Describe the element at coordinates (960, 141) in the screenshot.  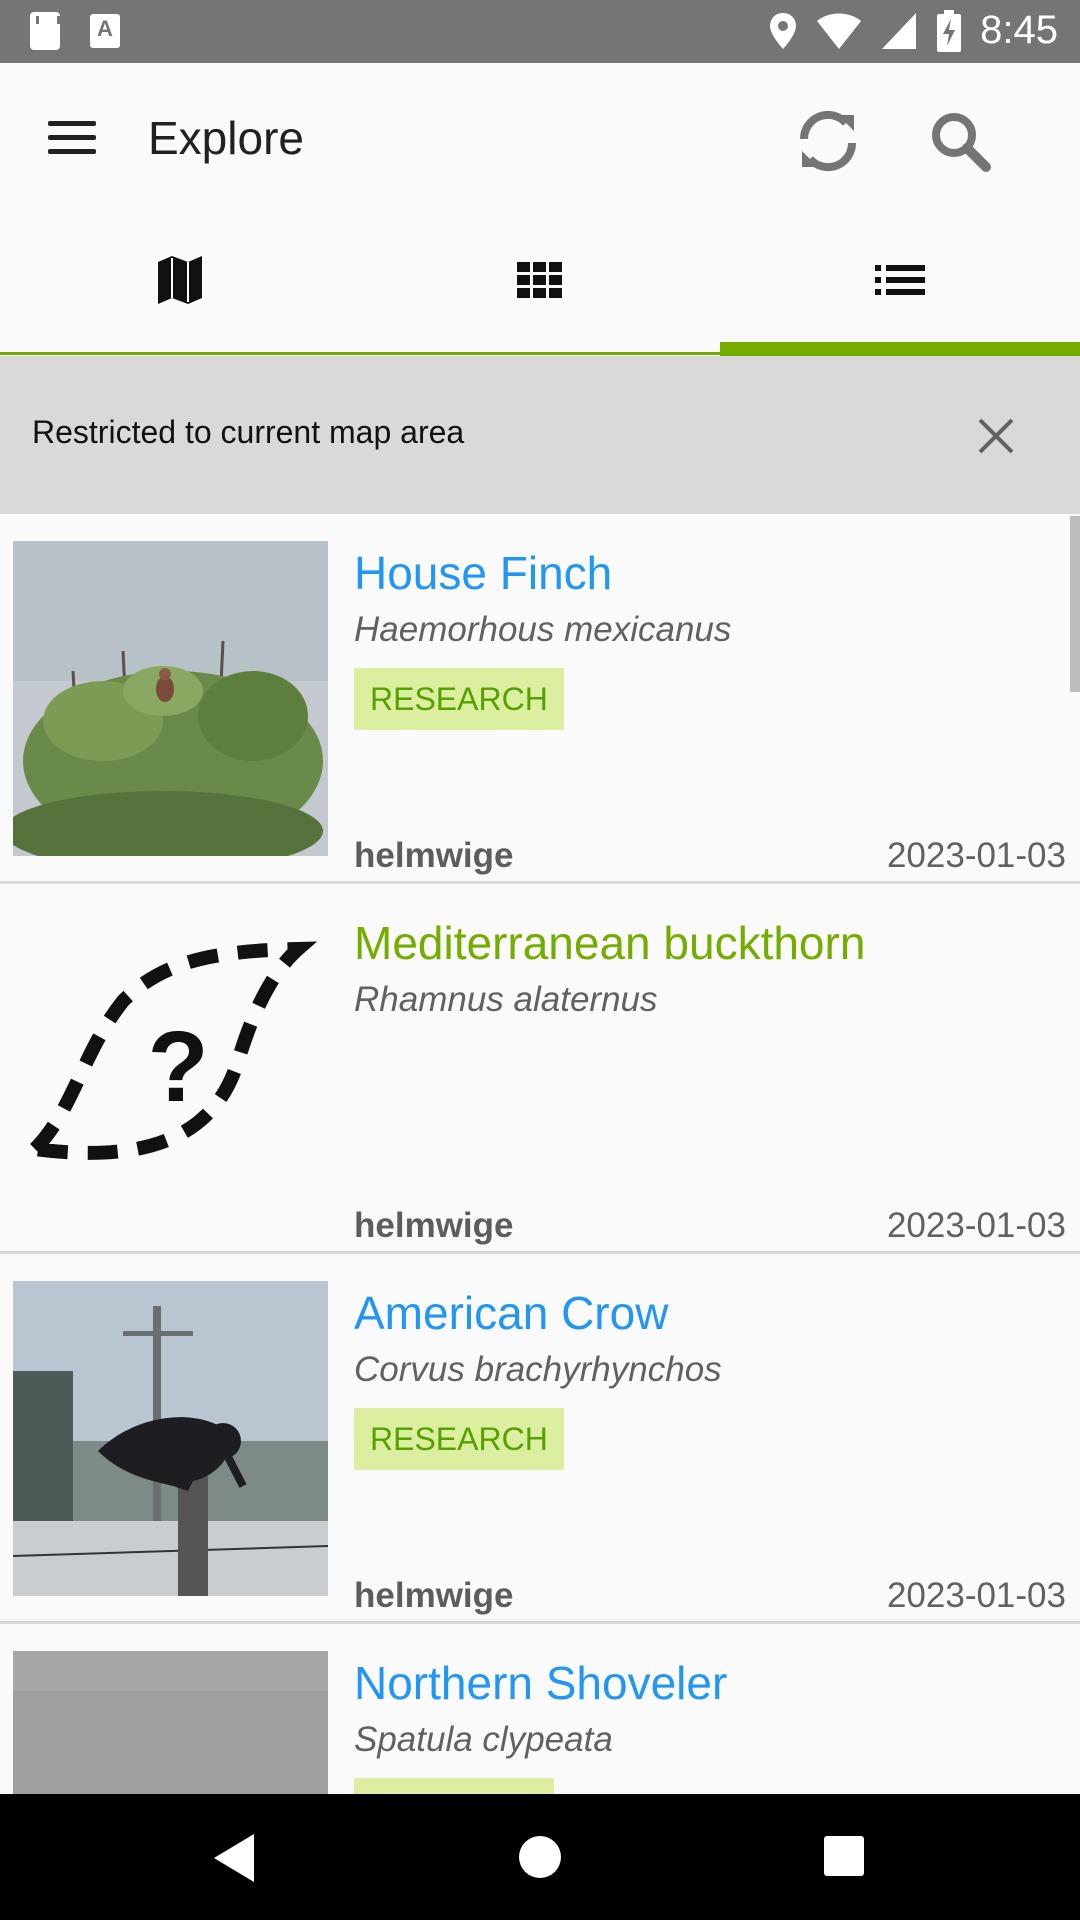
I see `search-icon` at that location.